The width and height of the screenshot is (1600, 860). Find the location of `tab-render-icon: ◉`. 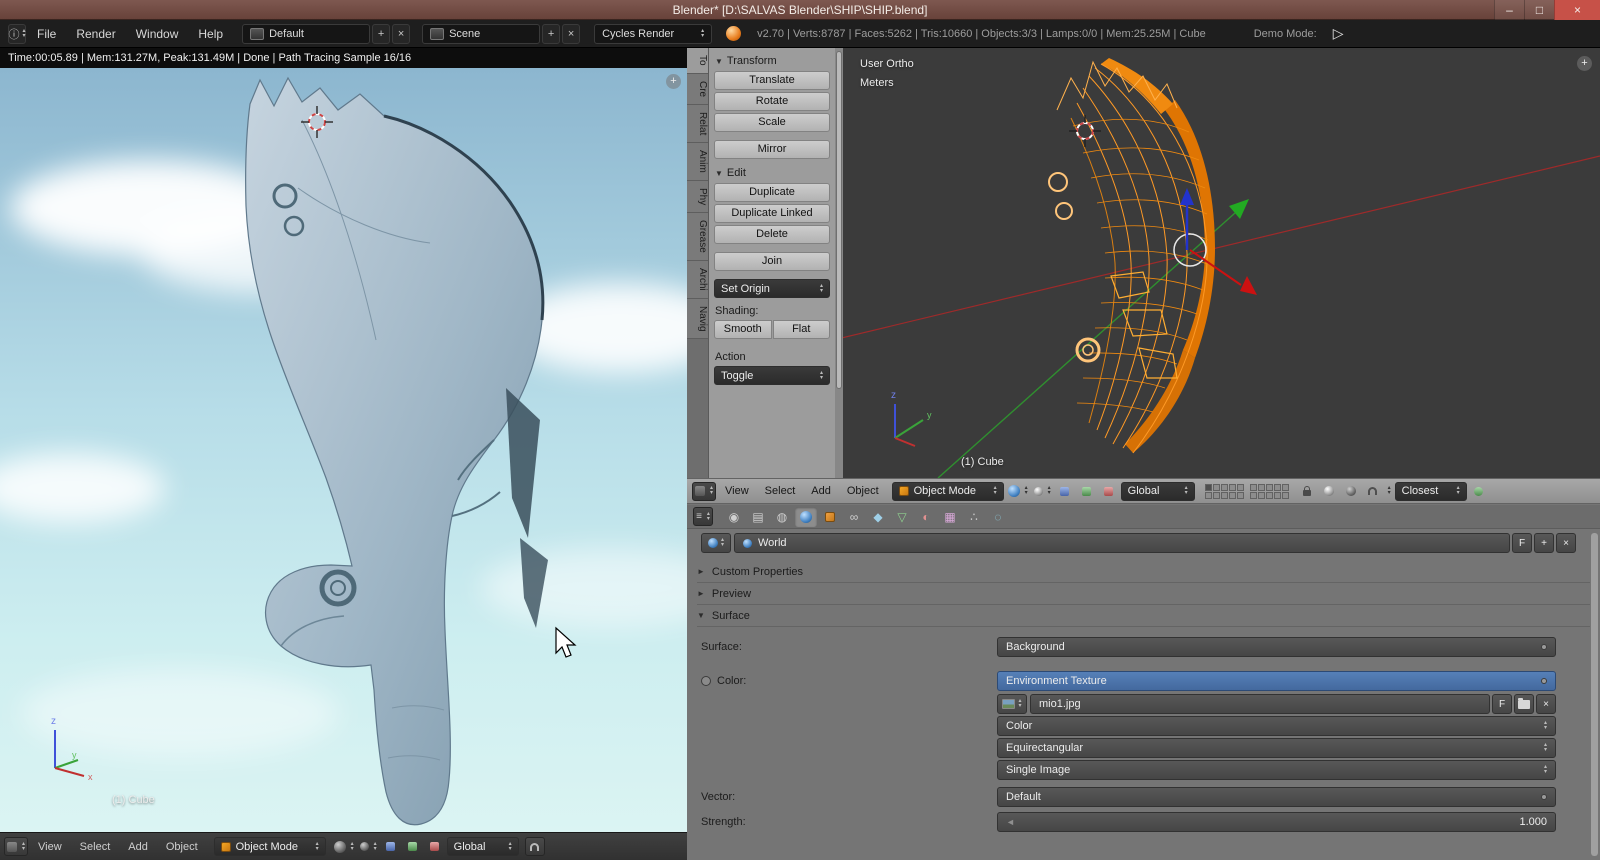

tab-render-icon: ◉ is located at coordinates (734, 517).